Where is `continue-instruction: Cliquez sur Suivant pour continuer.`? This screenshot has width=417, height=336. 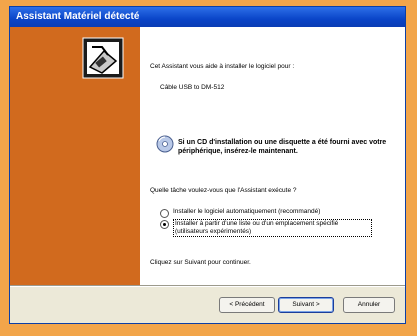 continue-instruction: Cliquez sur Suivant pour continuer. is located at coordinates (200, 262).